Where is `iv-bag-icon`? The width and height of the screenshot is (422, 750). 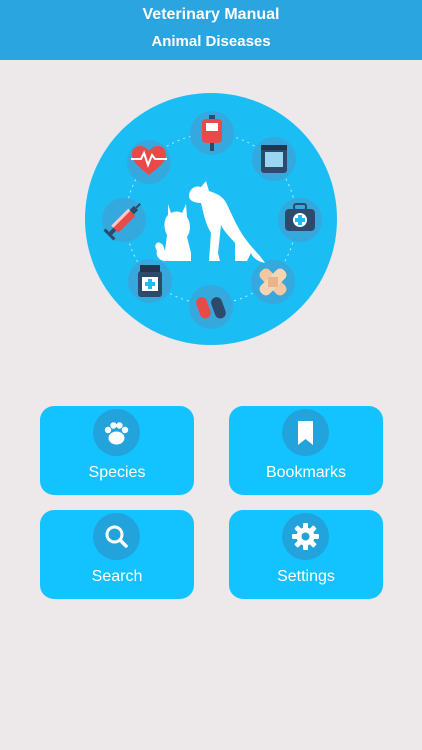 iv-bag-icon is located at coordinates (212, 133).